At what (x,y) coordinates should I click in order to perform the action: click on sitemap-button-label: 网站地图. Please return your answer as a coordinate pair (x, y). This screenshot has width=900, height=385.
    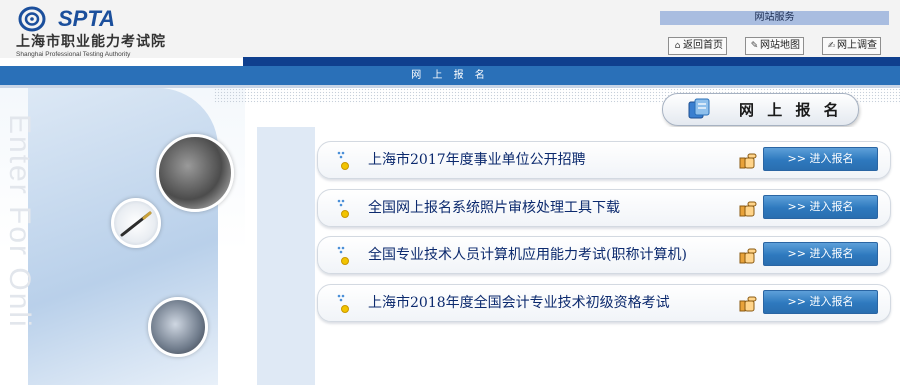
    Looking at the image, I should click on (780, 45).